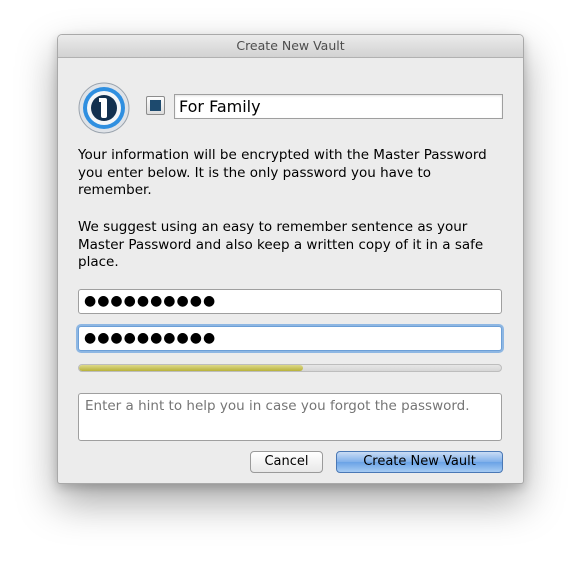  What do you see at coordinates (286, 462) in the screenshot?
I see `cancel-button: Cancel` at bounding box center [286, 462].